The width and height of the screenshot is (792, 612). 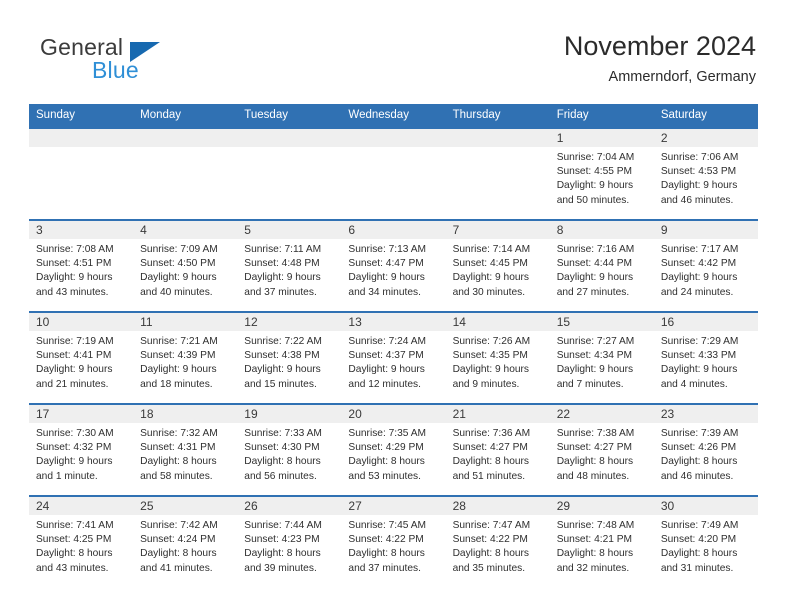 What do you see at coordinates (593, 476) in the screenshot?
I see `daylight-line-2: and 48 minutes.` at bounding box center [593, 476].